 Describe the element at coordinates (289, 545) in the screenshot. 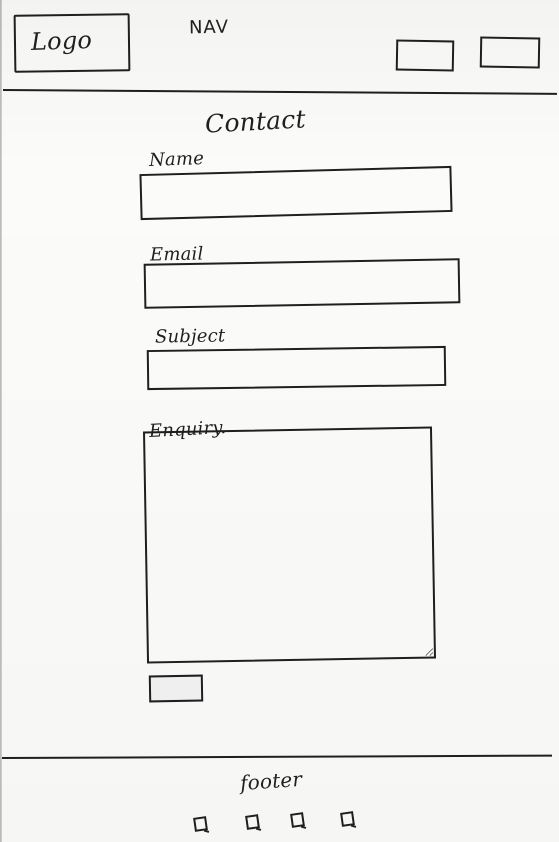

I see `enquiry-textarea` at that location.